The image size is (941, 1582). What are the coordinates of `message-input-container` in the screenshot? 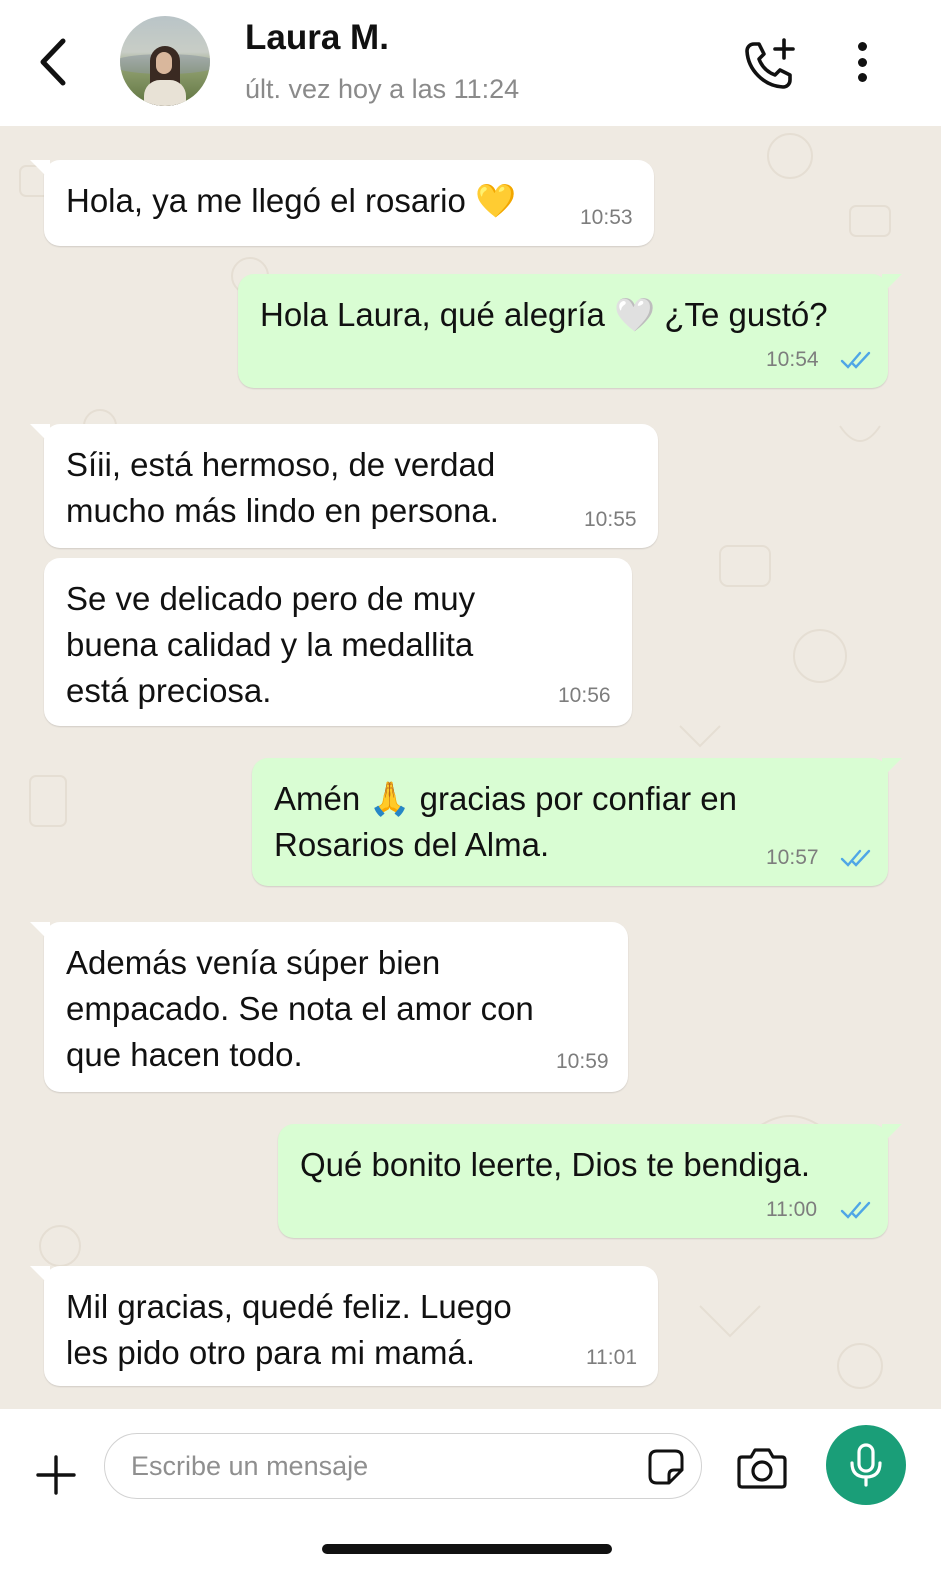 It's located at (403, 1466).